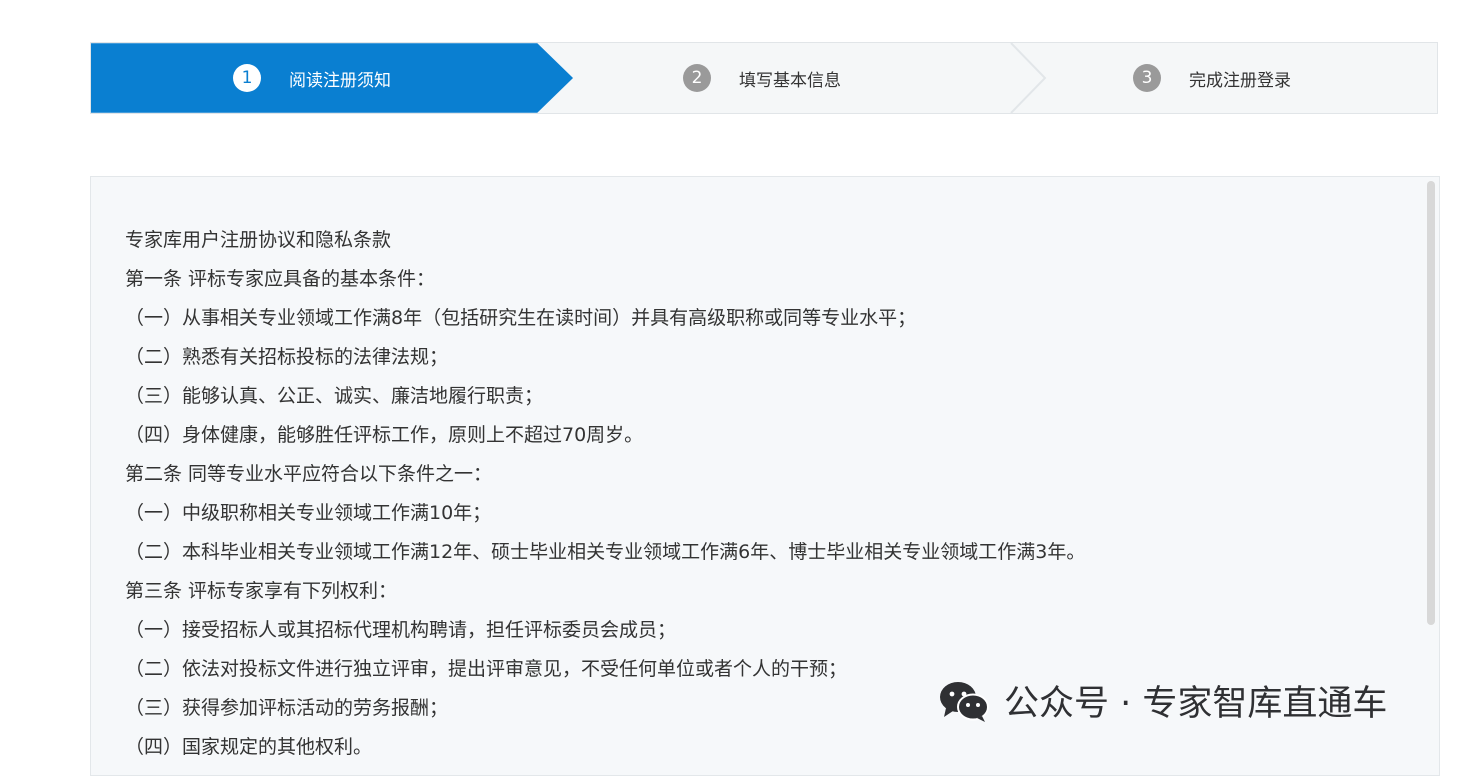  What do you see at coordinates (1240, 80) in the screenshot?
I see `step-3-label: 完成注册登录` at bounding box center [1240, 80].